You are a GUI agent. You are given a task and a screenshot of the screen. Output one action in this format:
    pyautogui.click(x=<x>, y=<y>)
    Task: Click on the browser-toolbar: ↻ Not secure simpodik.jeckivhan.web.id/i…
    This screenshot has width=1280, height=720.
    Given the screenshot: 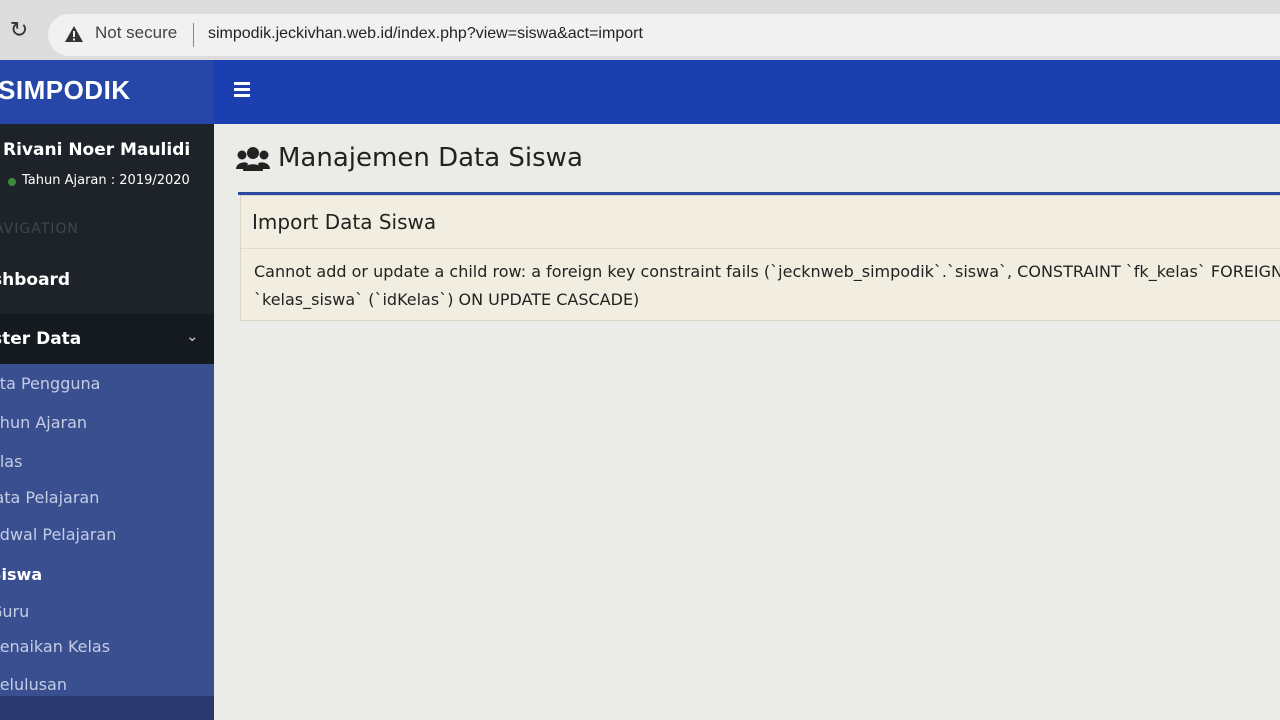 What is the action you would take?
    pyautogui.click(x=640, y=31)
    